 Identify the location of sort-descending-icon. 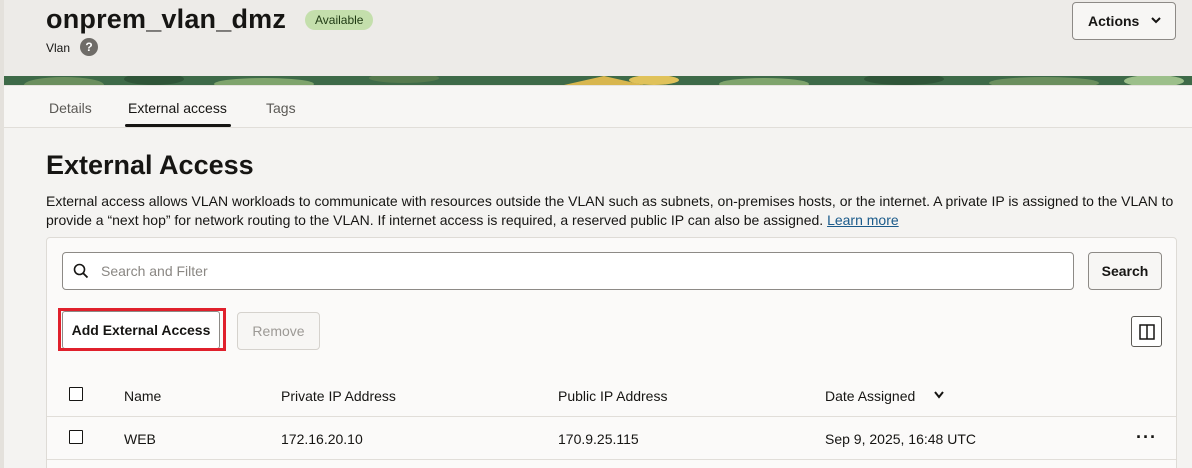
(939, 395).